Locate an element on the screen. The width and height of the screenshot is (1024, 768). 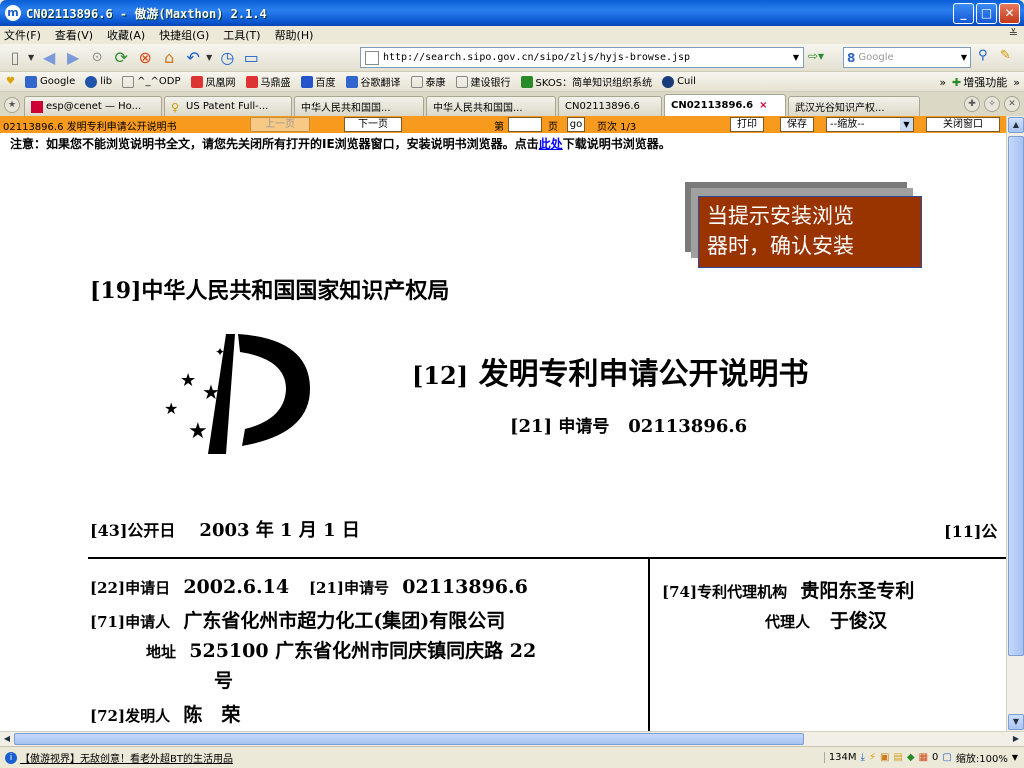
next-page-button: 下一页 is located at coordinates (373, 124).